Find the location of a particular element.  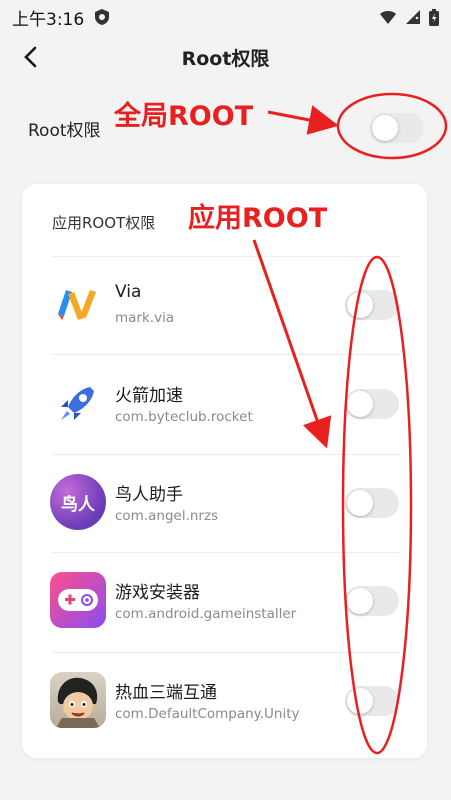

app-toggle-gameinstaller is located at coordinates (372, 601).